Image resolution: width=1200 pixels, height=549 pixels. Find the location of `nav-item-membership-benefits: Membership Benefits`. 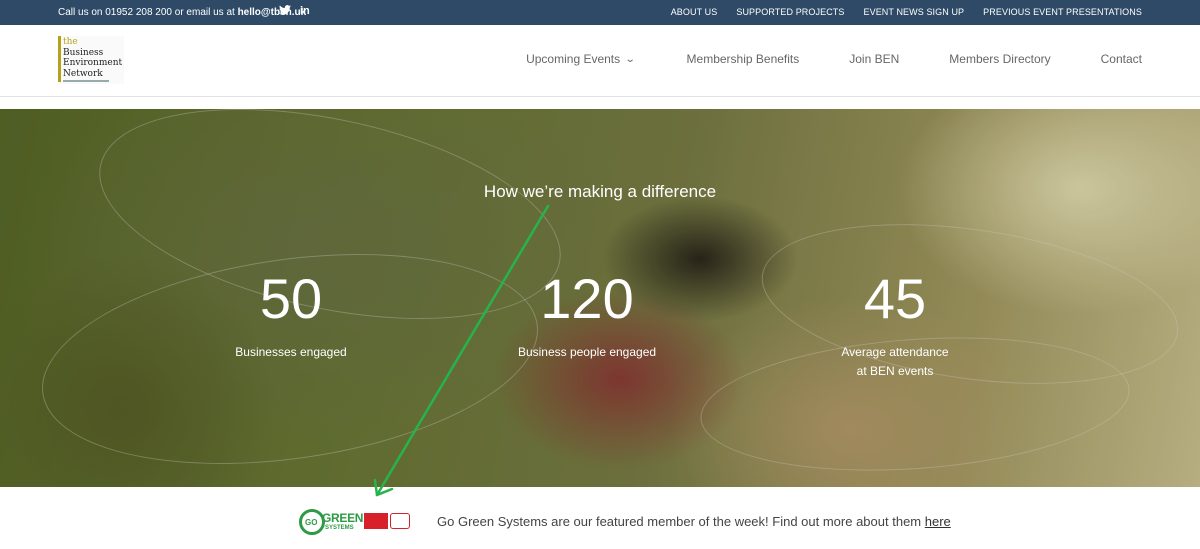

nav-item-membership-benefits: Membership Benefits is located at coordinates (743, 59).